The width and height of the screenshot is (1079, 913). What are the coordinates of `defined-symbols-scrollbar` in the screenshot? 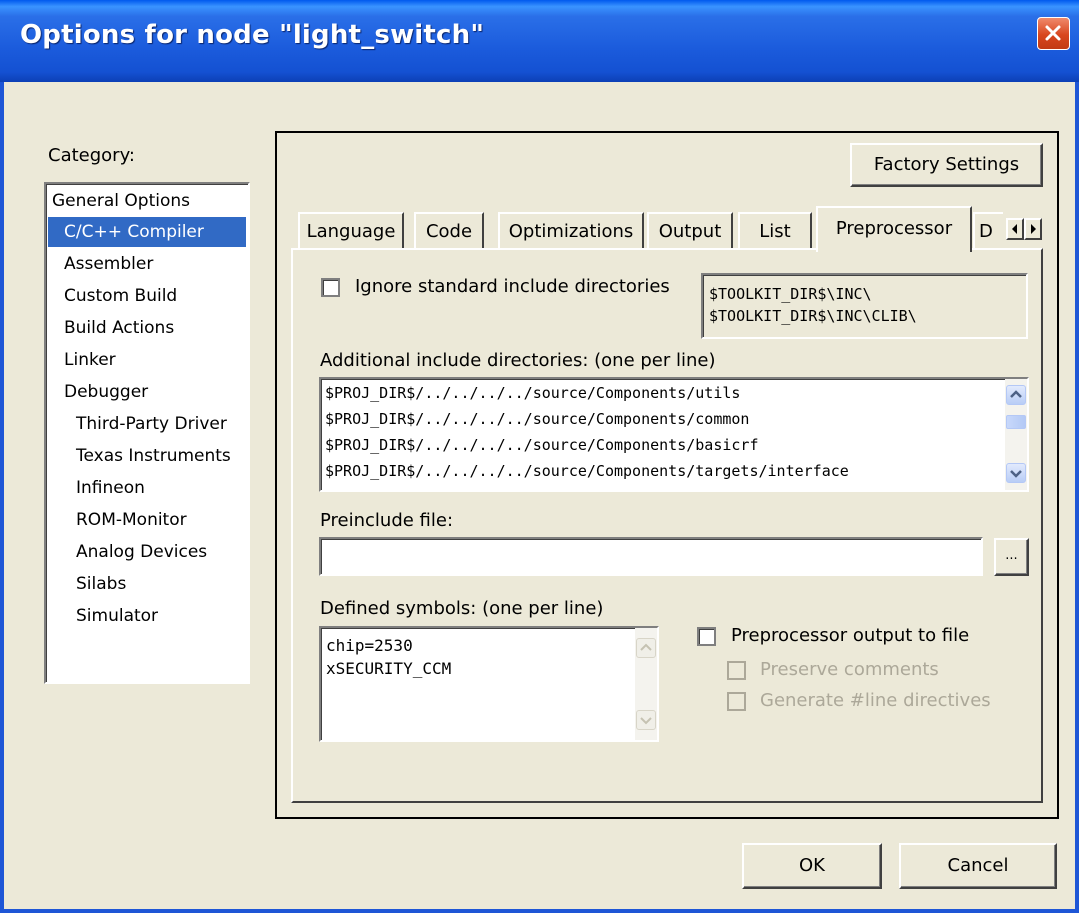 It's located at (646, 684).